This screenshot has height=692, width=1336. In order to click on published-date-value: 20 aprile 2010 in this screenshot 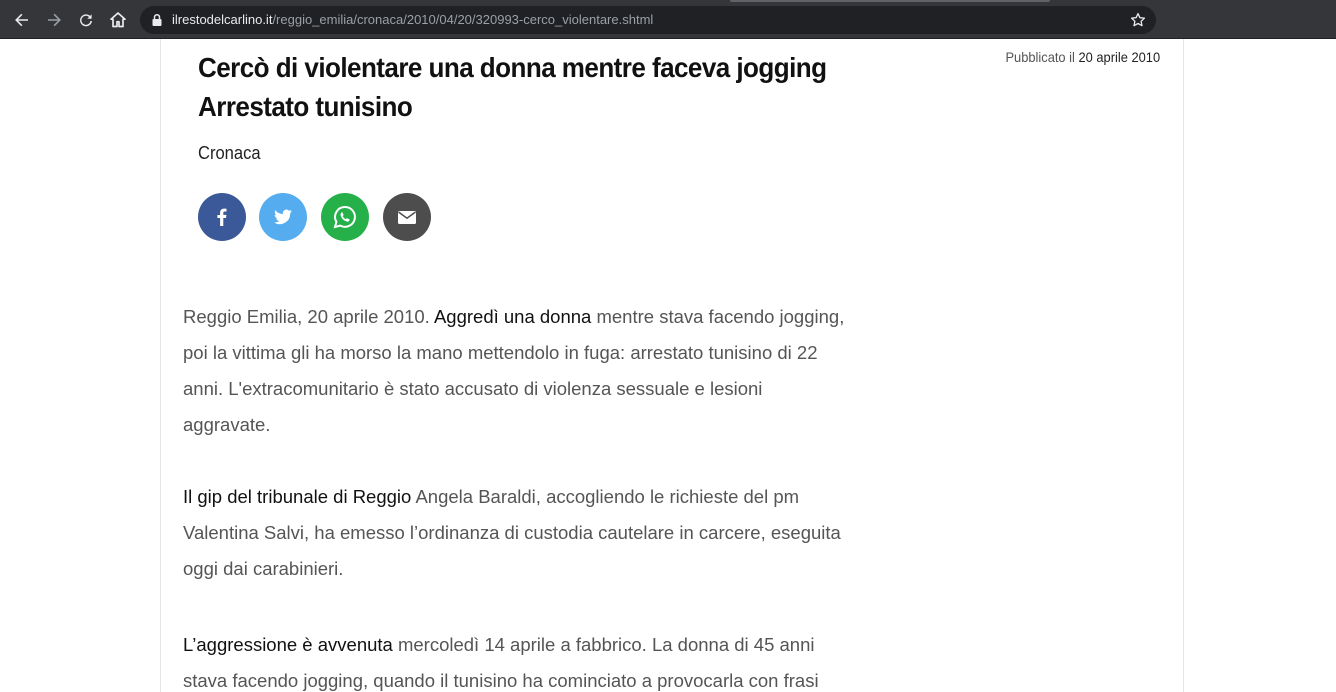, I will do `click(1119, 57)`.